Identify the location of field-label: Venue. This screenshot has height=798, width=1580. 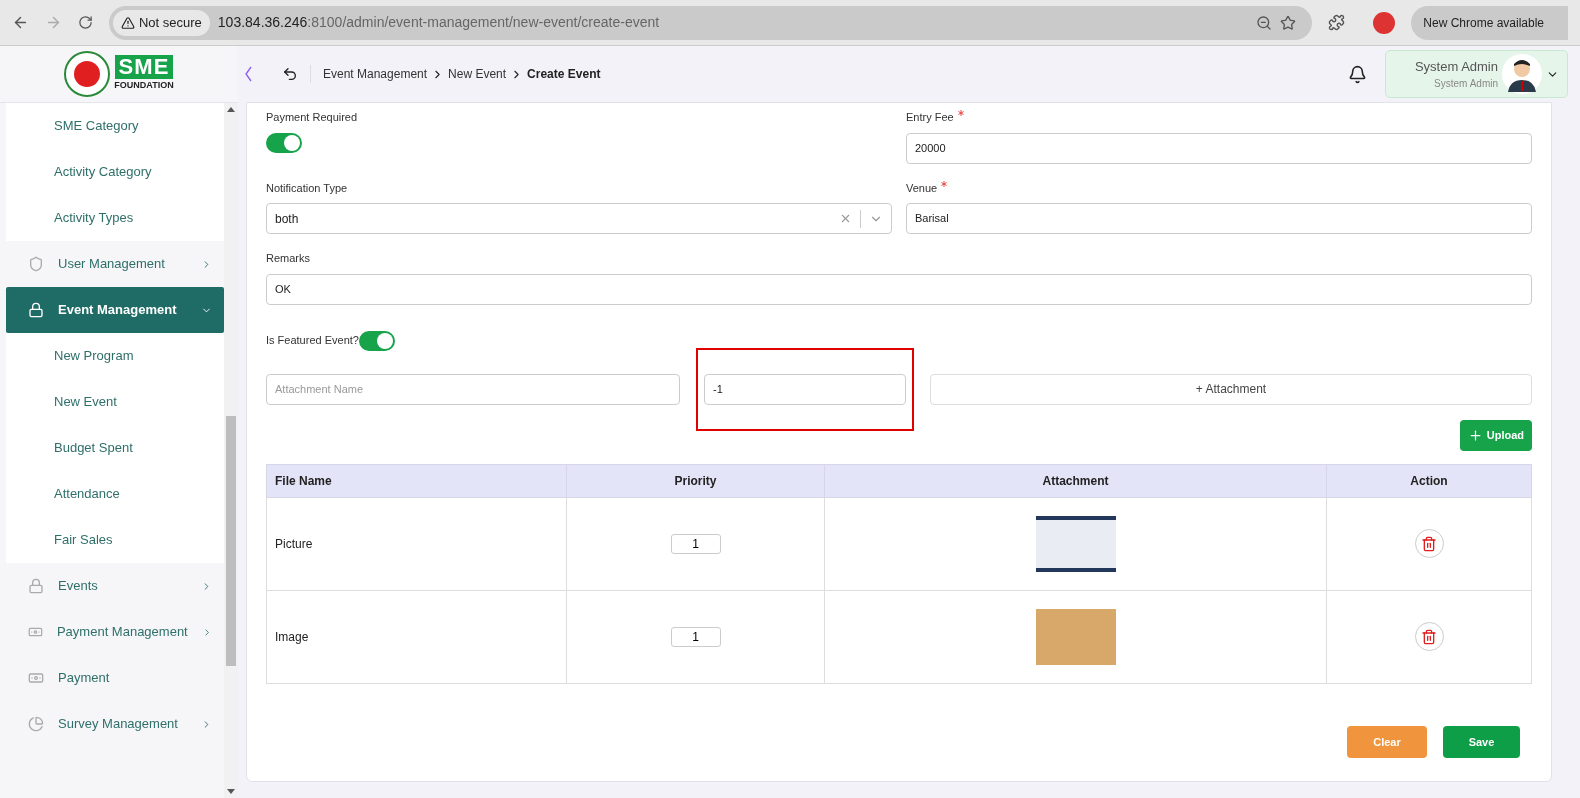
(927, 187).